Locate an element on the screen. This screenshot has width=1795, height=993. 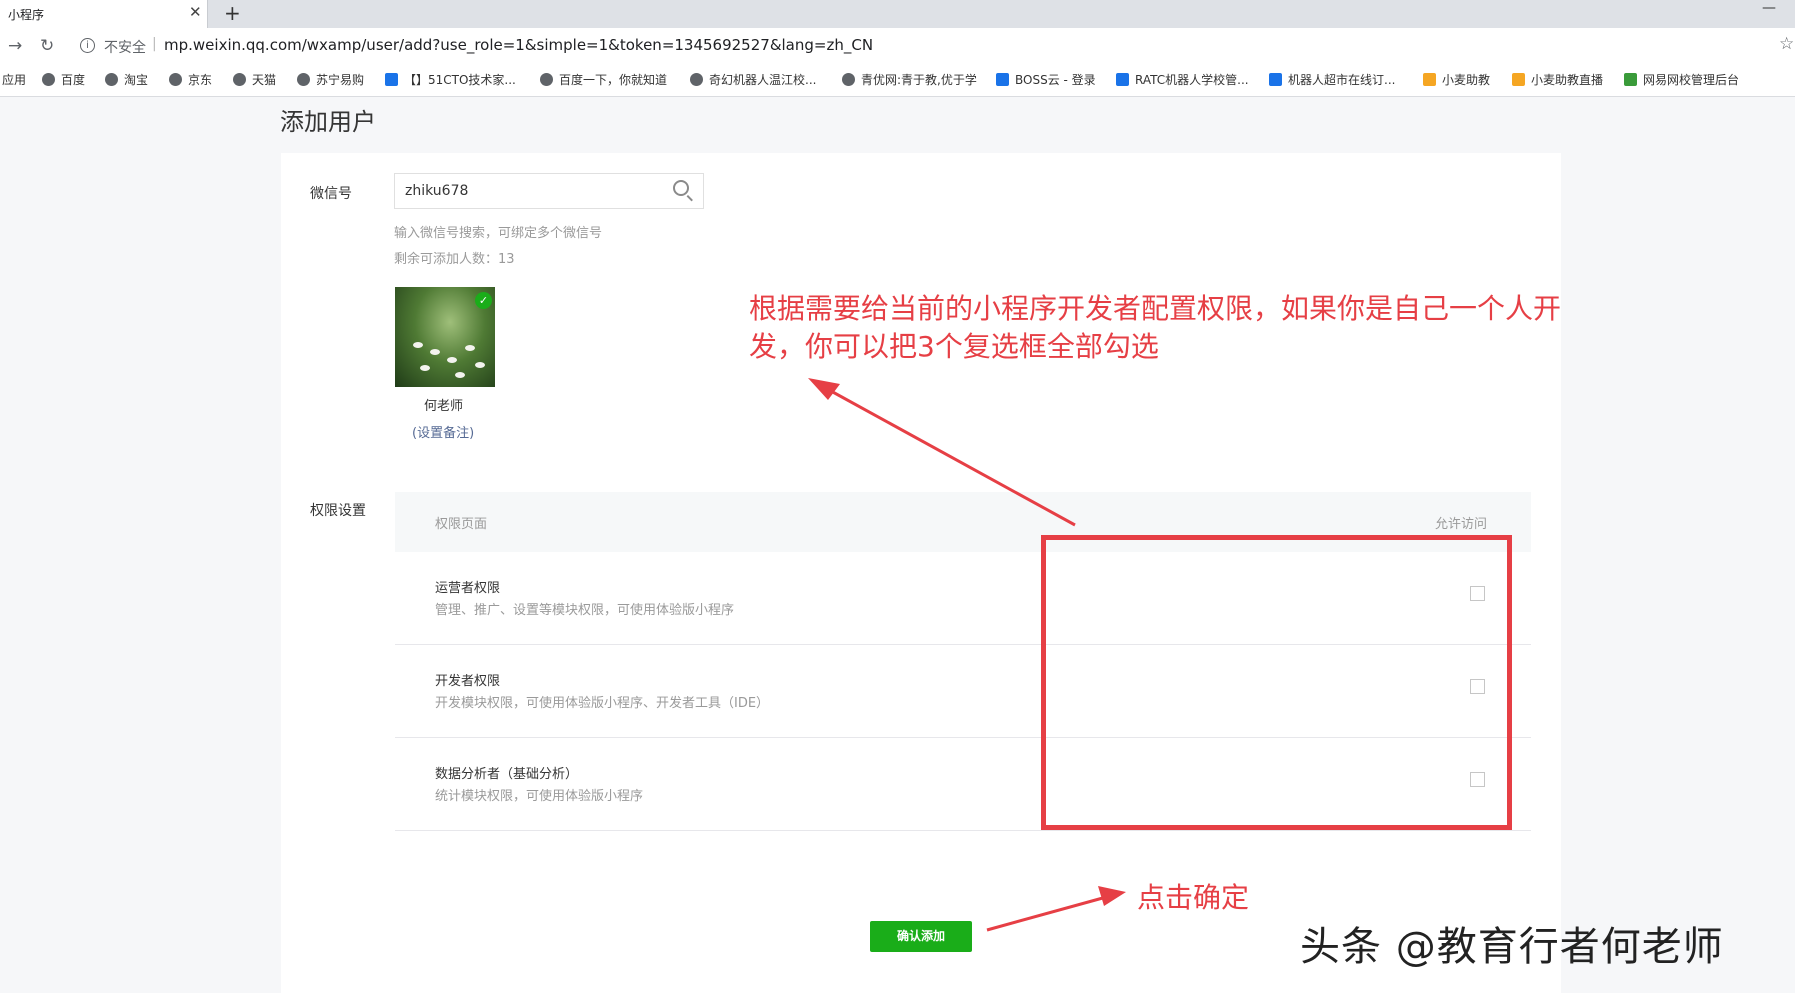
annotation-arrows is located at coordinates (967, 655).